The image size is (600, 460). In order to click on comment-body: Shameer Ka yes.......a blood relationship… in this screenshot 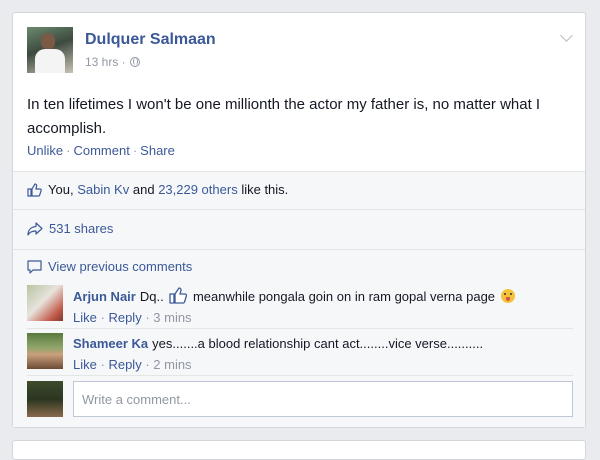, I will do `click(323, 354)`.